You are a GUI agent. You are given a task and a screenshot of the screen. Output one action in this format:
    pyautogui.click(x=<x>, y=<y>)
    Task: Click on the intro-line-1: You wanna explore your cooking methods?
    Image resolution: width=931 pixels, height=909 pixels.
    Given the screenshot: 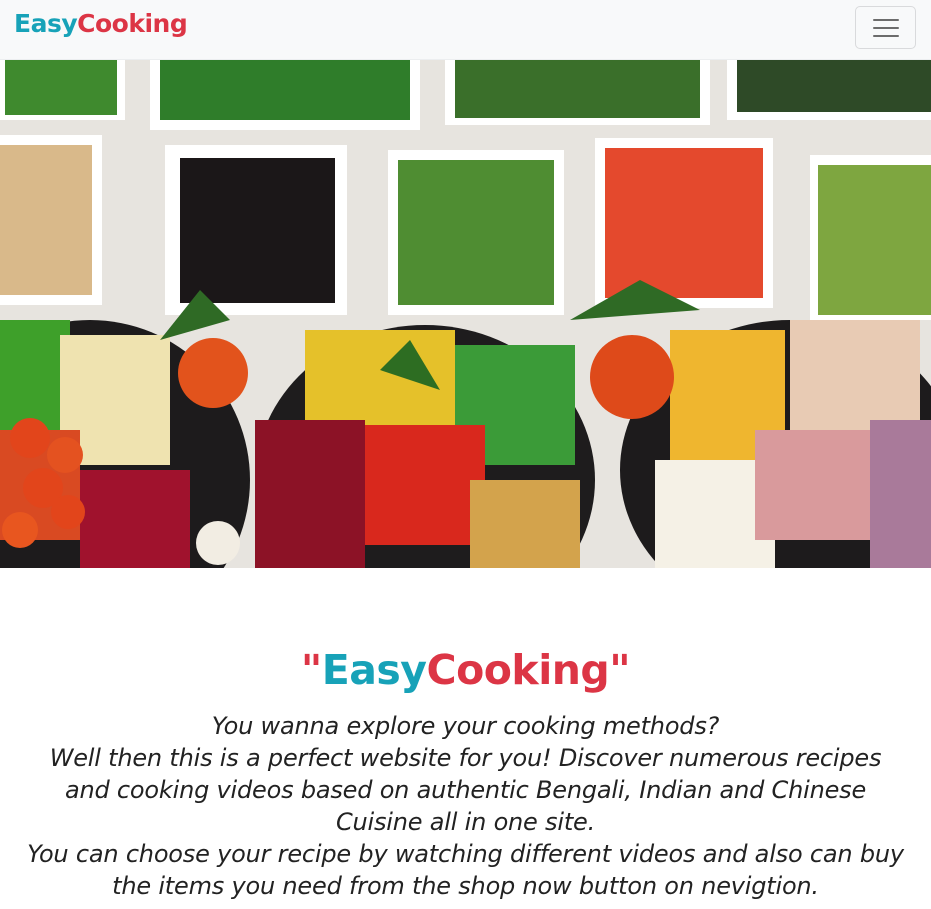 What is the action you would take?
    pyautogui.click(x=465, y=726)
    